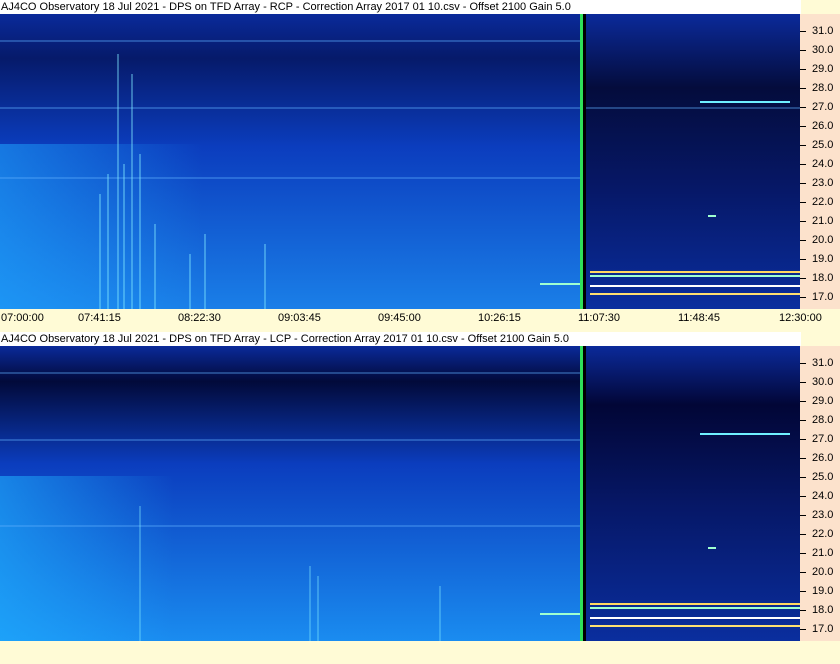 The image size is (840, 664). What do you see at coordinates (823, 515) in the screenshot?
I see `lcp-label-23: 23.0` at bounding box center [823, 515].